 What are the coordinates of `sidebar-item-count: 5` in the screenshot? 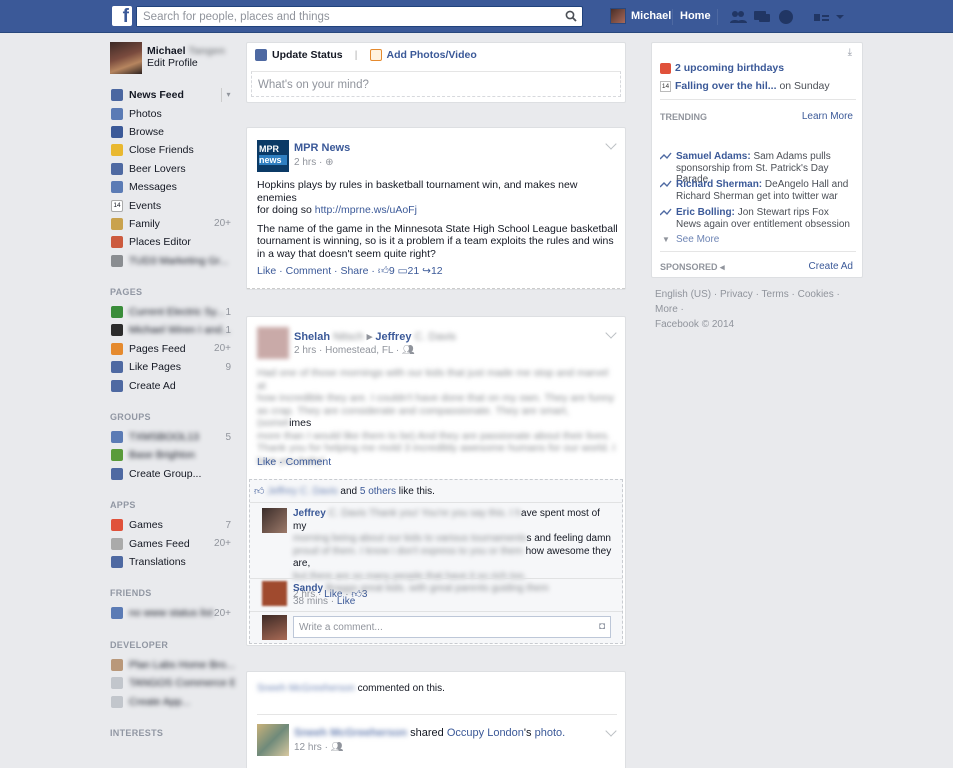 It's located at (228, 437).